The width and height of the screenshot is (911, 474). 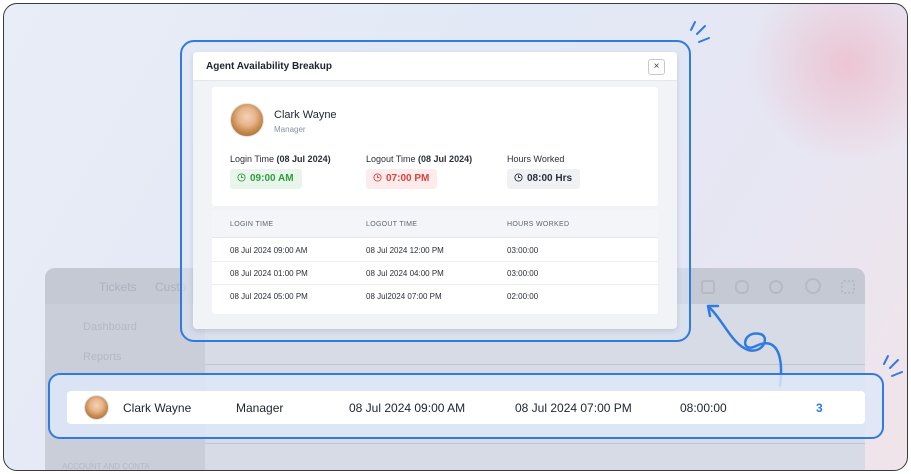 What do you see at coordinates (813, 286) in the screenshot?
I see `parachute-icon` at bounding box center [813, 286].